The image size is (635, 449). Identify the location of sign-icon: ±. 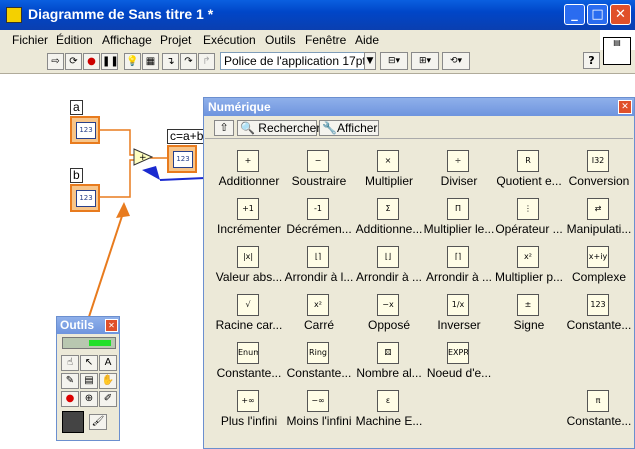
(528, 305).